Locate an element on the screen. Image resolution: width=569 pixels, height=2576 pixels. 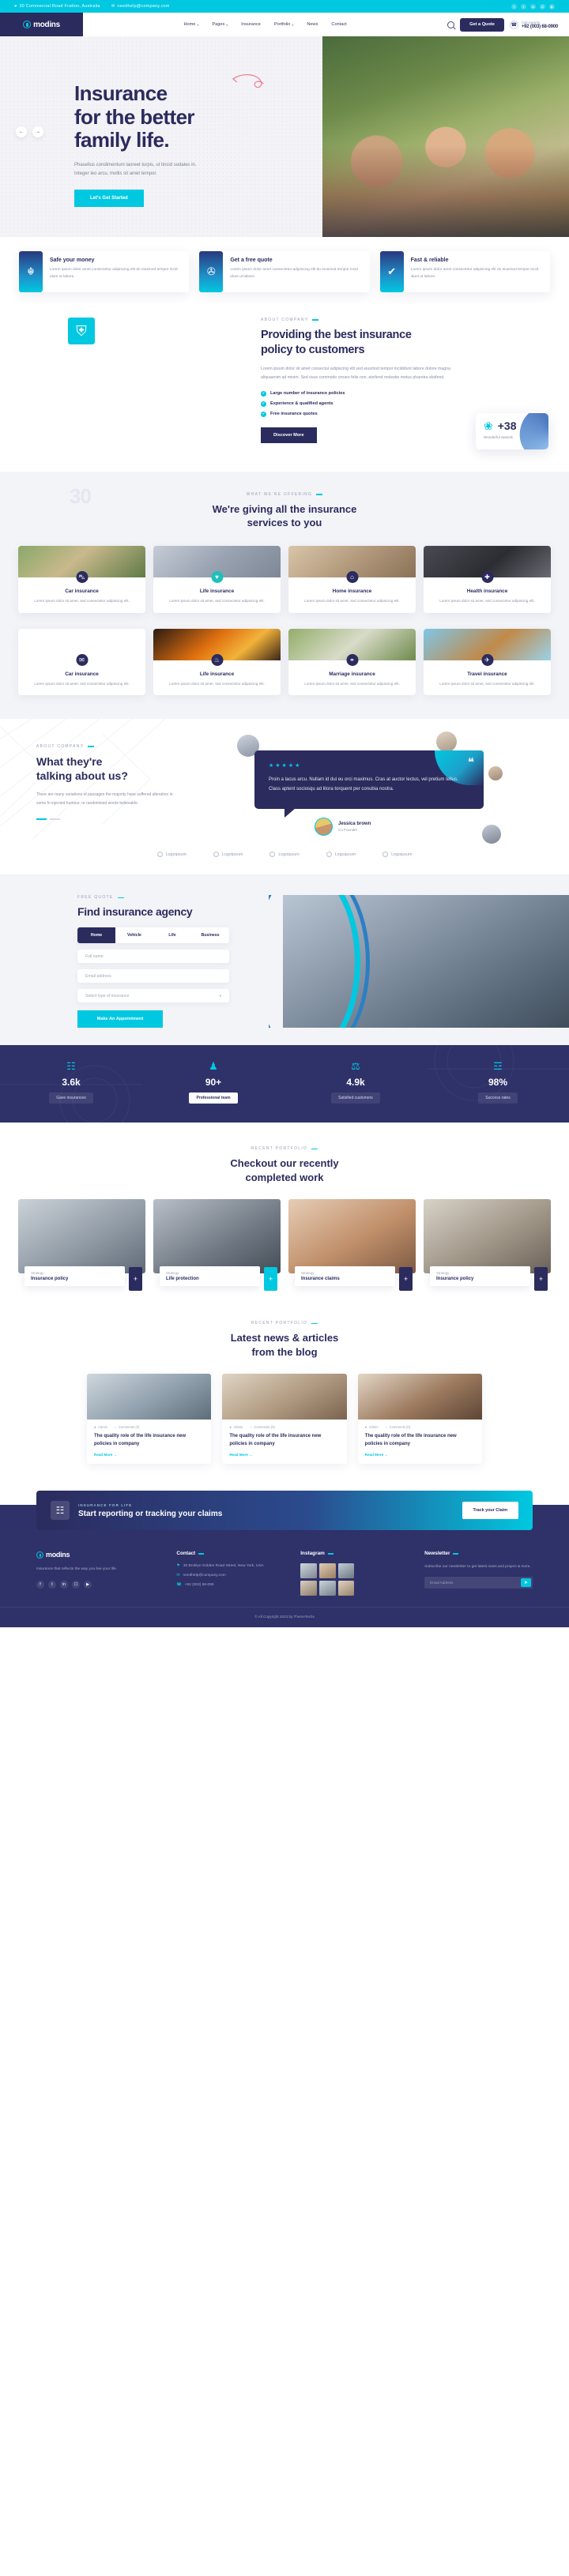
call-experts: ☎ Call experts +92 (003) 68-0900 is located at coordinates (533, 24).